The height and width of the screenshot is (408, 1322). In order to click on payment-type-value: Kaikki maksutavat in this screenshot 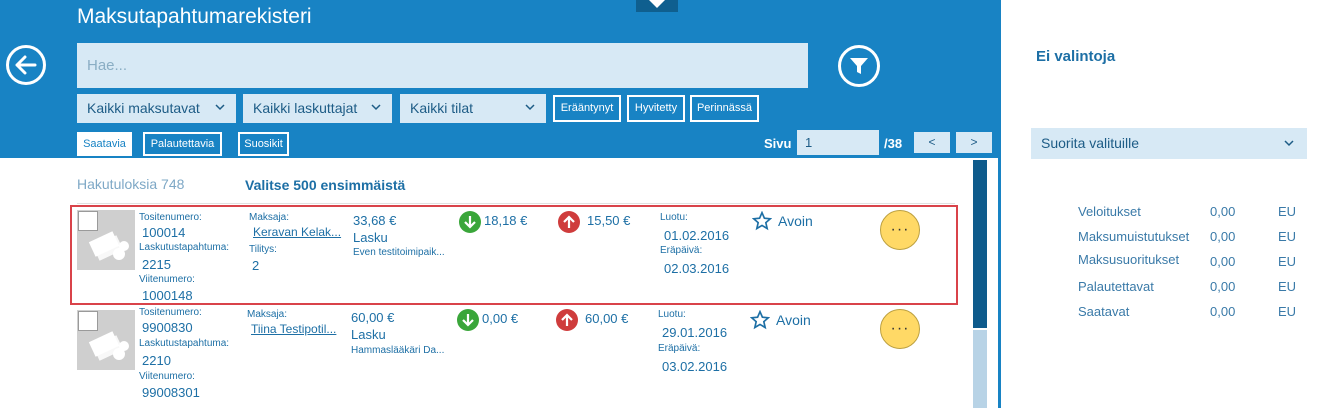, I will do `click(143, 108)`.